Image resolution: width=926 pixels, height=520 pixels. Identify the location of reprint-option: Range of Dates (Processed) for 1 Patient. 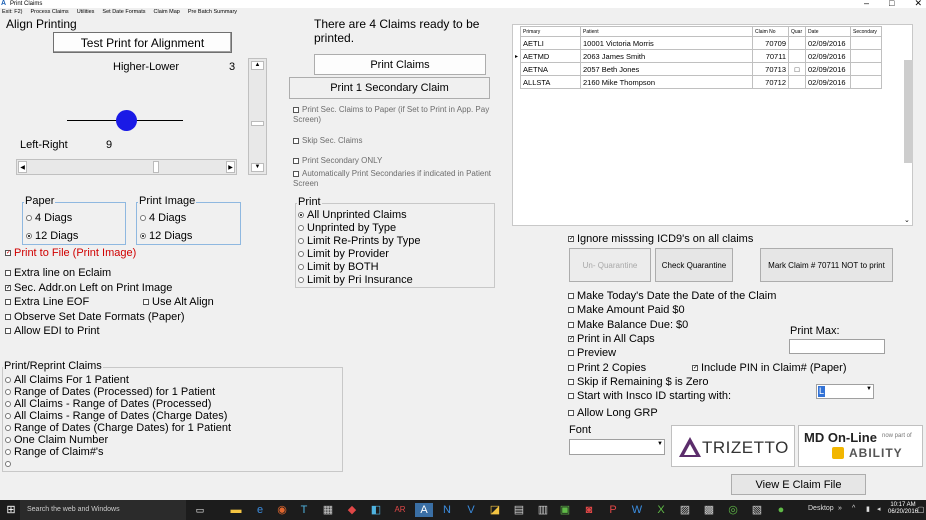
(110, 392).